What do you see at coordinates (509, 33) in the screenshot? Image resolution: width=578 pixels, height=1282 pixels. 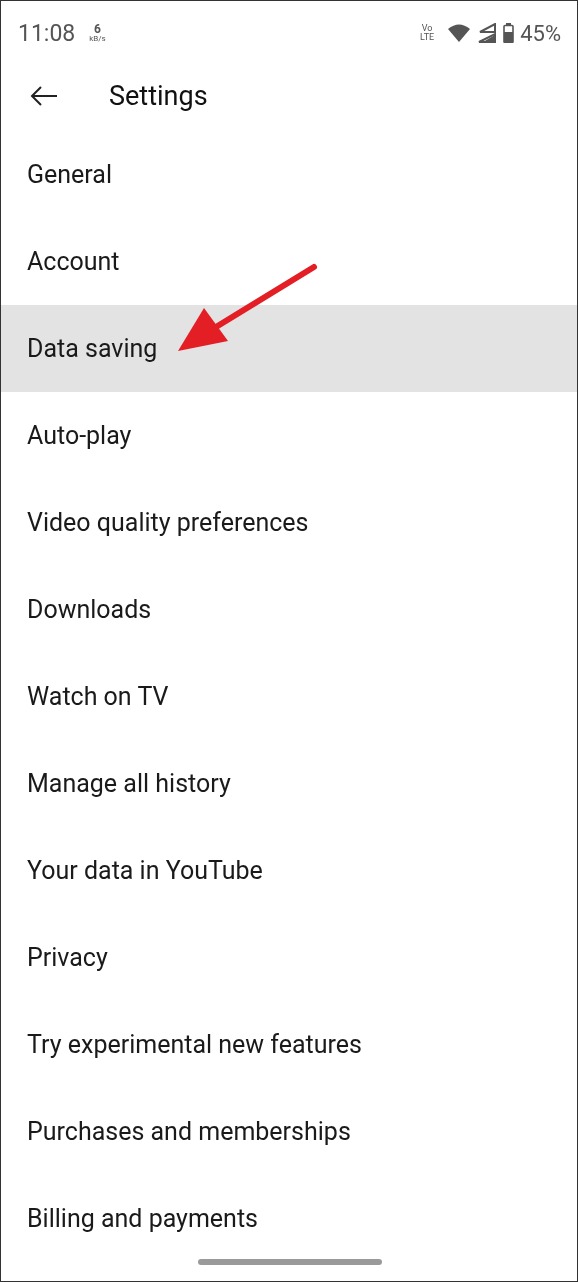 I see `battery-icon` at bounding box center [509, 33].